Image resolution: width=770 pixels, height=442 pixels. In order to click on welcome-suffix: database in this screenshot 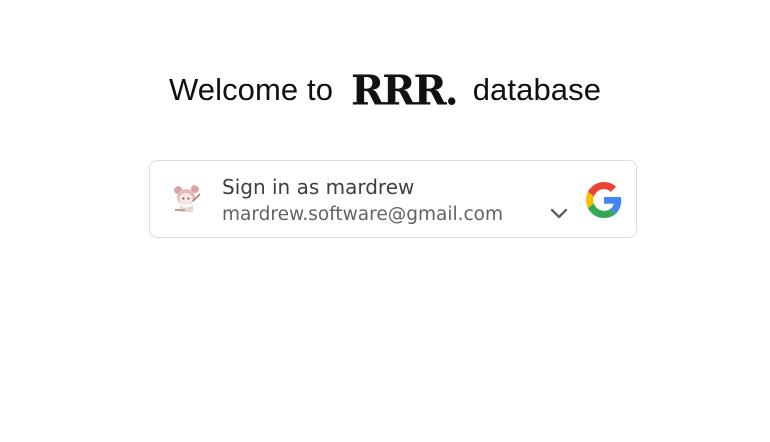, I will do `click(537, 89)`.